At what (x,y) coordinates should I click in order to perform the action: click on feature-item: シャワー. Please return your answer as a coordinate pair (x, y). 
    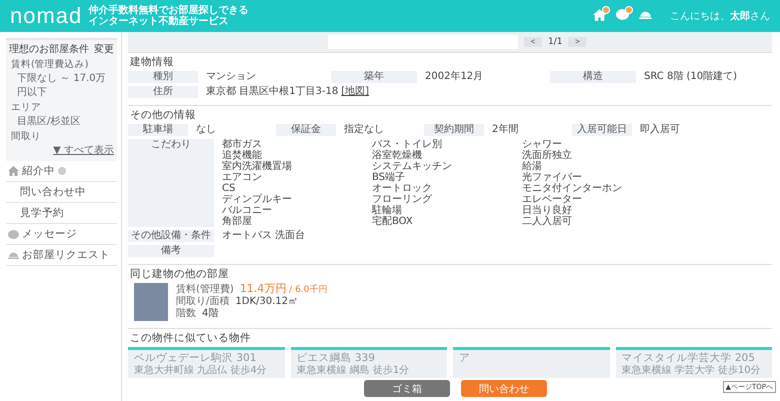
    Looking at the image, I should click on (542, 144).